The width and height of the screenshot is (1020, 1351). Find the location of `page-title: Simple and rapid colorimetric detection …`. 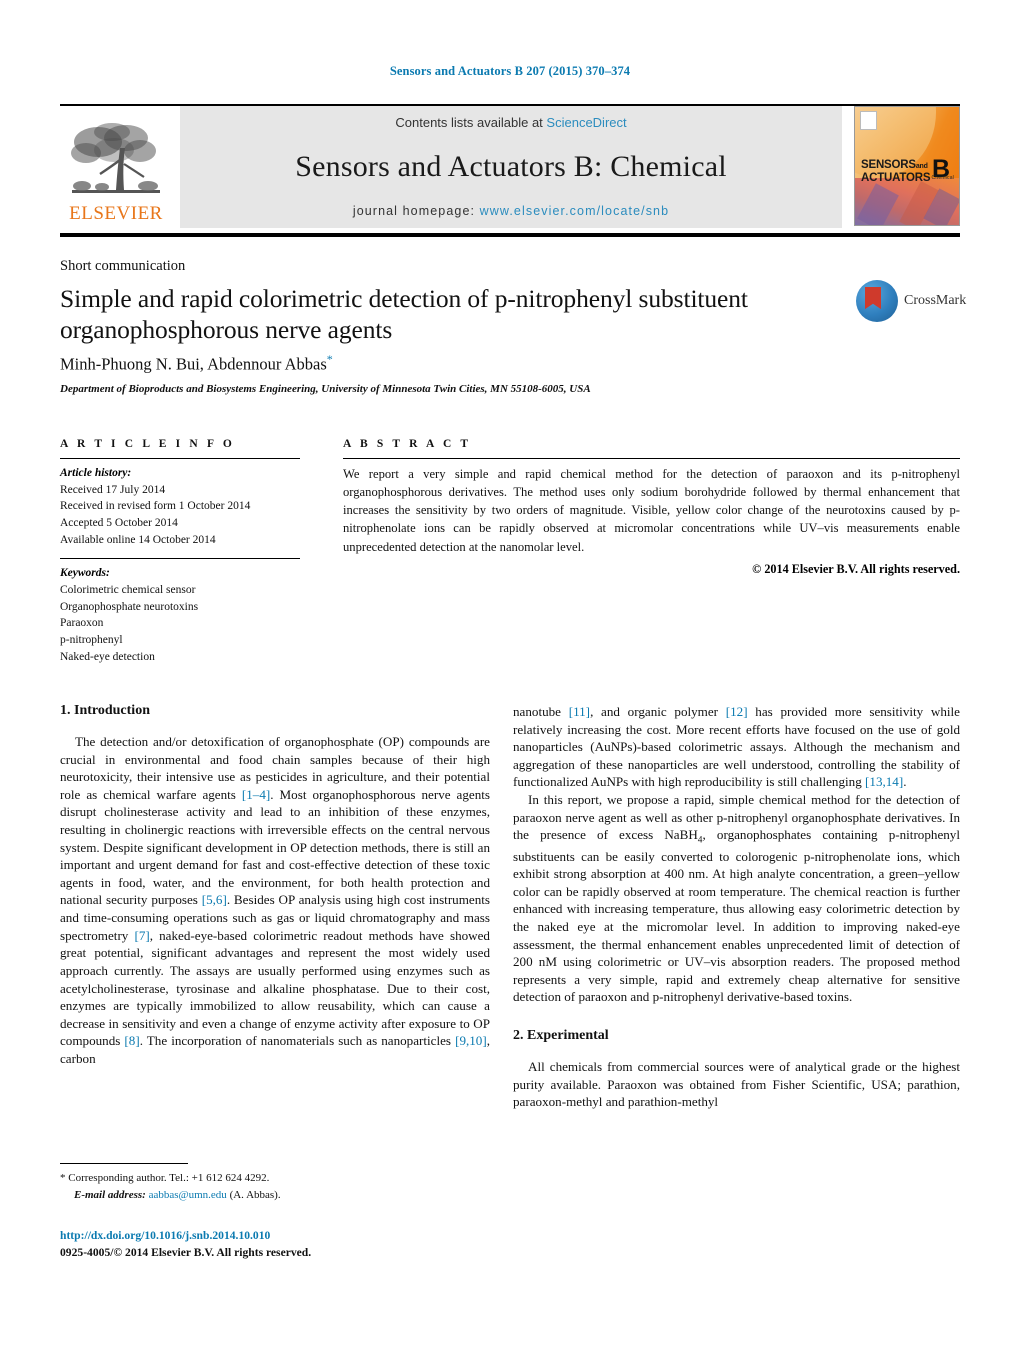

page-title: Simple and rapid colorimetric detection … is located at coordinates (404, 314).